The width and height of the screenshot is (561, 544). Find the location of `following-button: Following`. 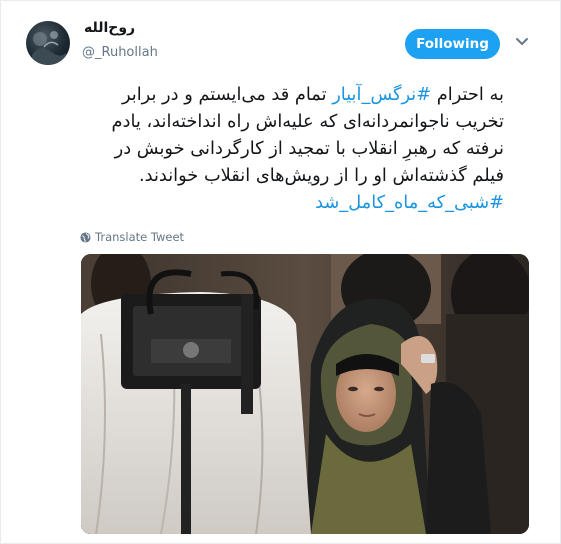

following-button: Following is located at coordinates (452, 44).